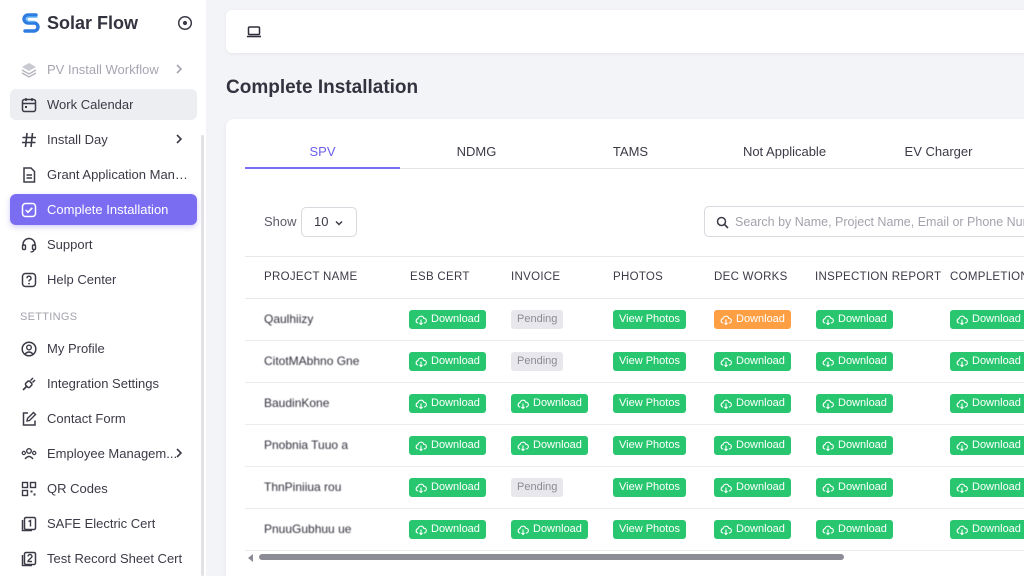 Image resolution: width=1024 pixels, height=576 pixels. Describe the element at coordinates (784, 154) in the screenshot. I see `tab-not-applicable: Not Applicable` at that location.